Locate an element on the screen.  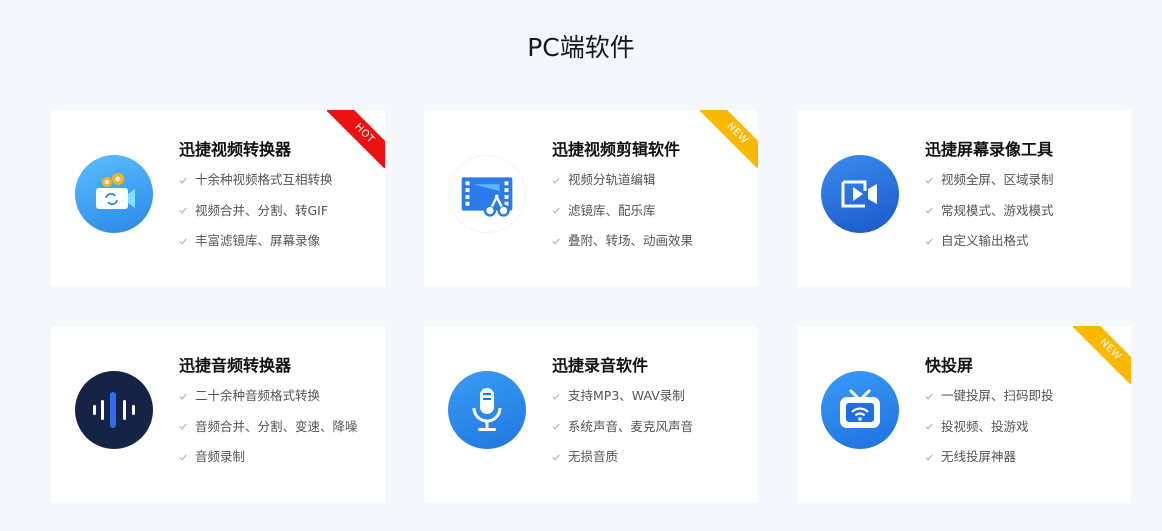
video-editor-icon is located at coordinates (487, 194).